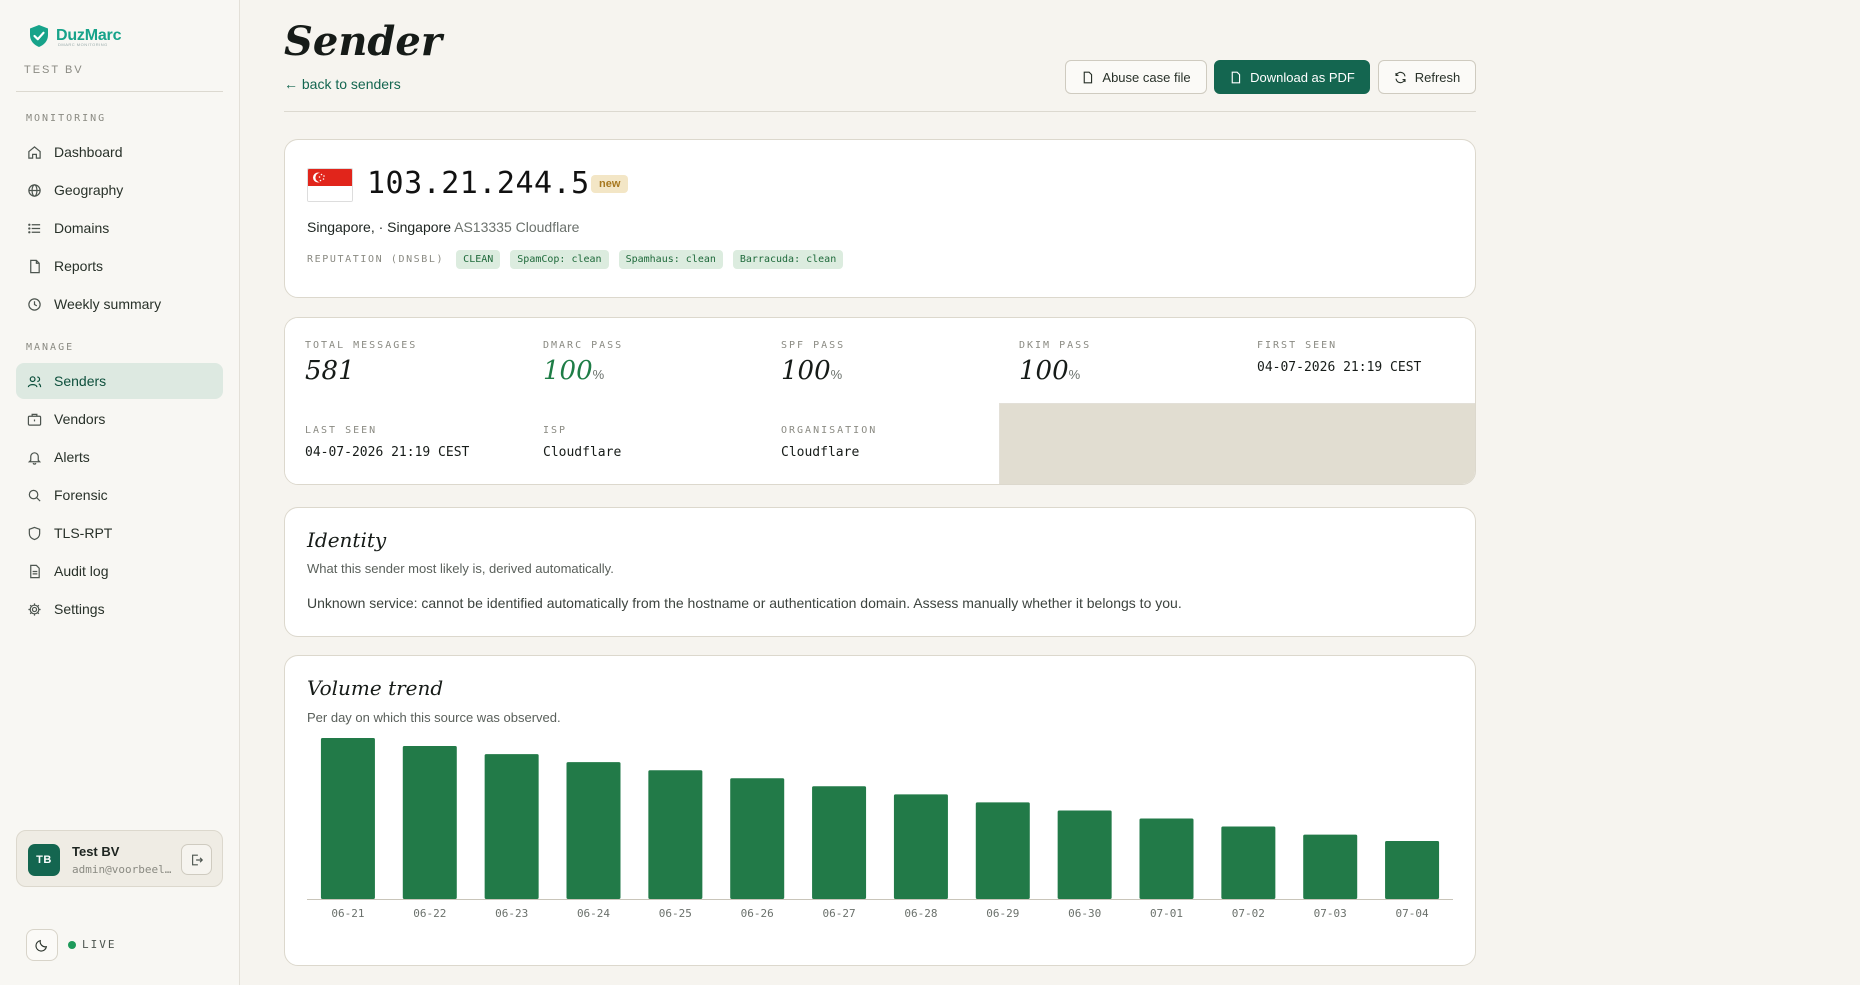 Image resolution: width=1860 pixels, height=985 pixels. I want to click on reputation-badge: CLEAN, so click(478, 259).